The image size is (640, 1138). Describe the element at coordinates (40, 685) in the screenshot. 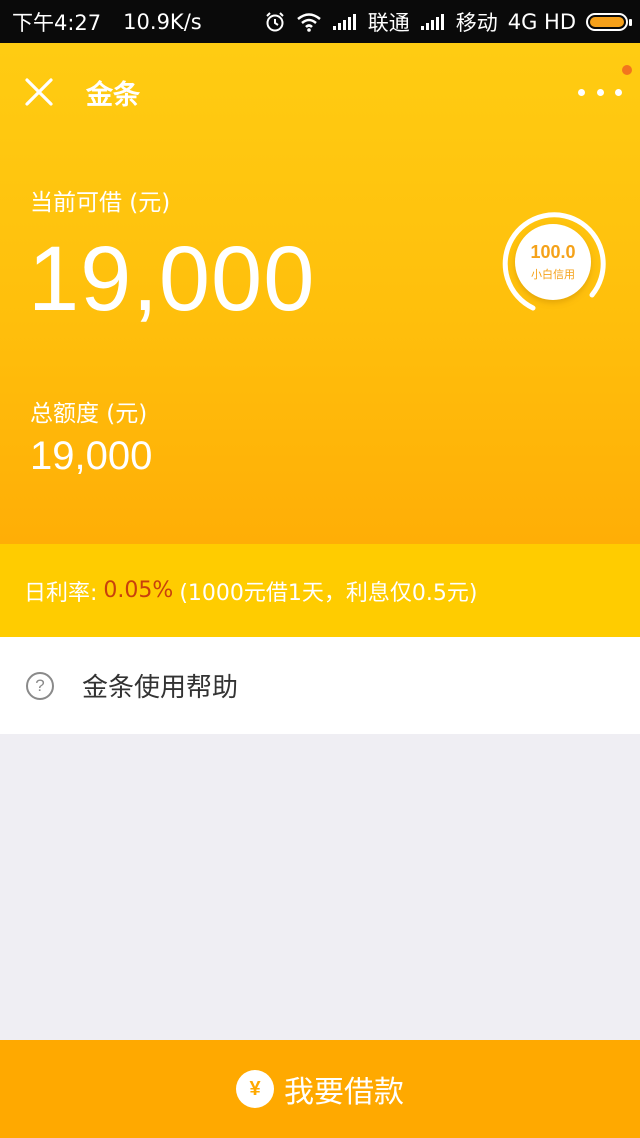

I see `question-icon: ?` at that location.